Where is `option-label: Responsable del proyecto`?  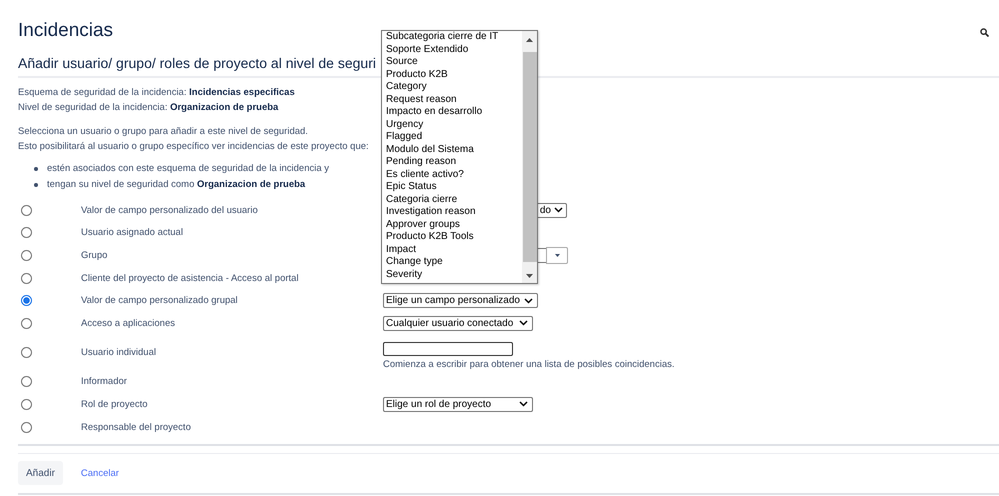
option-label: Responsable del proyecto is located at coordinates (136, 427).